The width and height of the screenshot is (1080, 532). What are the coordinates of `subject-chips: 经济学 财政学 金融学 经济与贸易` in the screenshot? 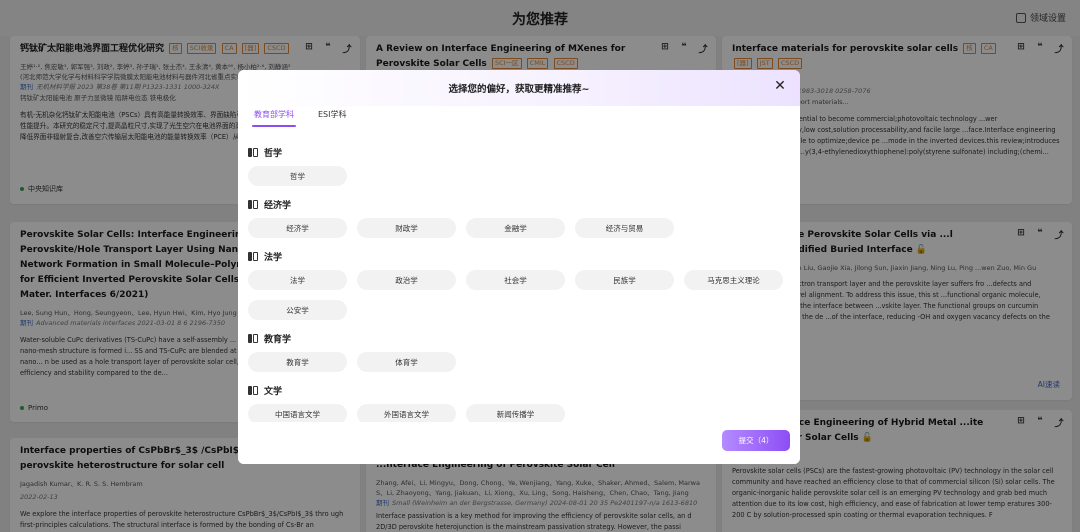 It's located at (519, 228).